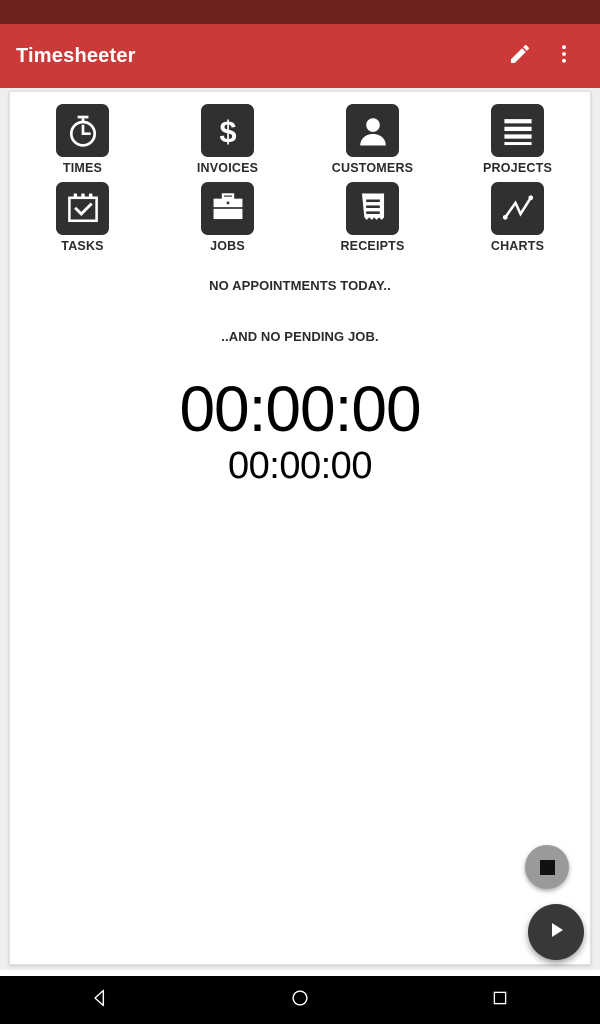 The height and width of the screenshot is (1024, 600). I want to click on overflow-menu-button, so click(564, 56).